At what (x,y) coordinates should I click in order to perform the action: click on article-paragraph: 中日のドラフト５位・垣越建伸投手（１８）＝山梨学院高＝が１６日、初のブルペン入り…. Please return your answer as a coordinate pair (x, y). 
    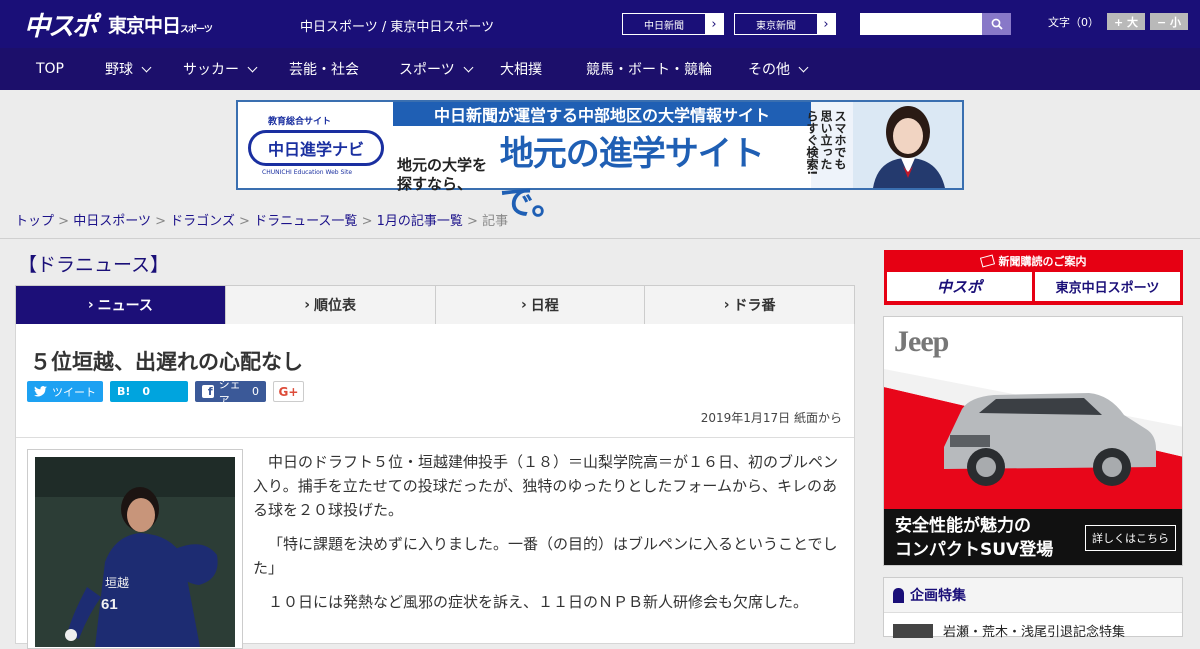
    Looking at the image, I should click on (546, 486).